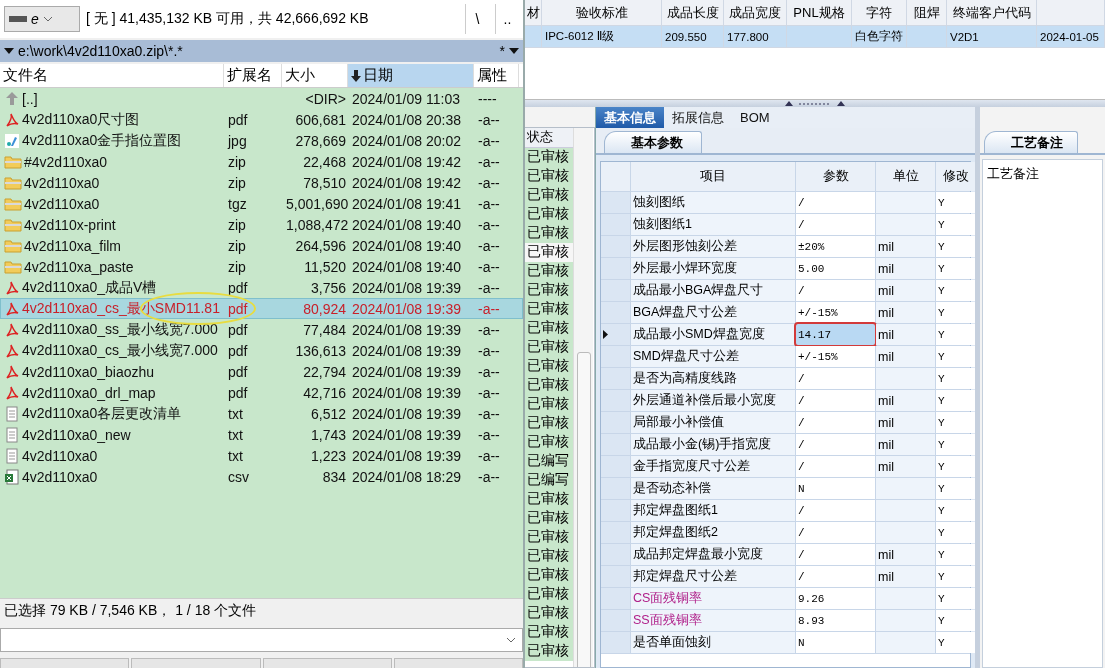 The width and height of the screenshot is (1105, 668). Describe the element at coordinates (713, 176) in the screenshot. I see `column-header: 项目` at that location.